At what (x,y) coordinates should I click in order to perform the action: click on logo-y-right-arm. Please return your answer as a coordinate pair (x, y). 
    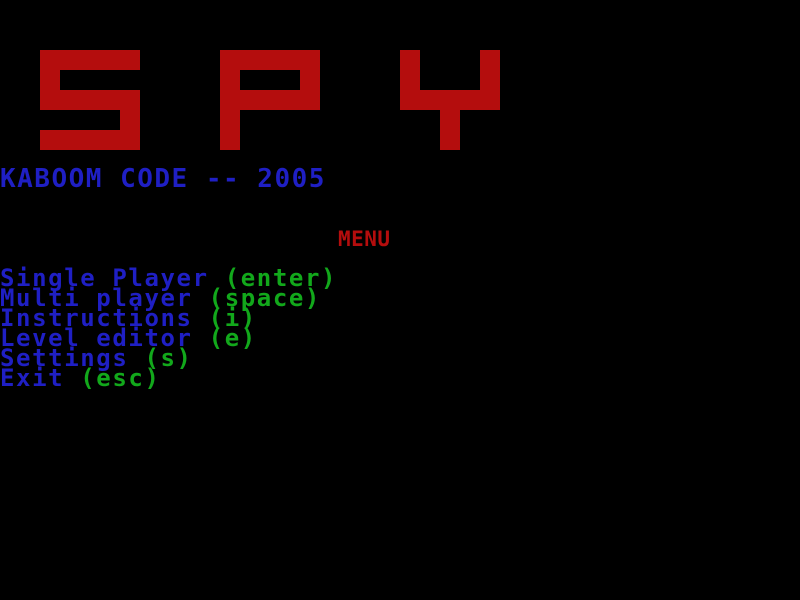
    Looking at the image, I should click on (490, 70).